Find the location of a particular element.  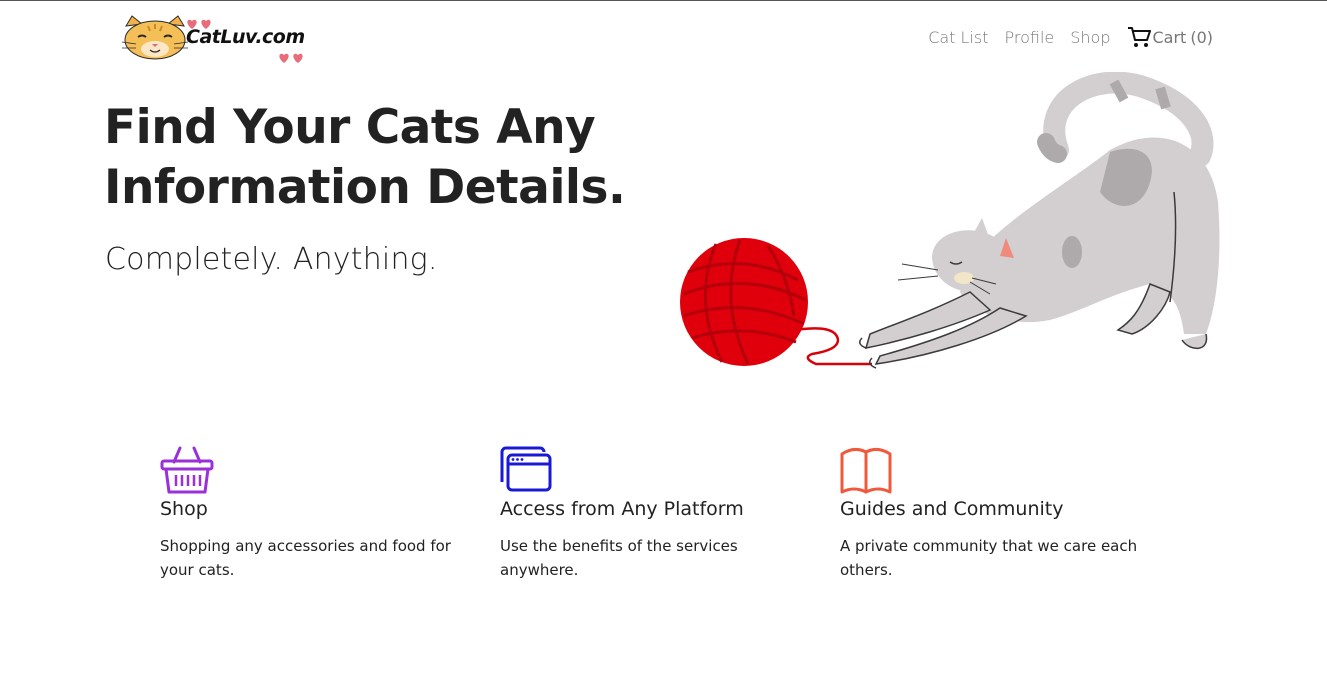

hero-title-line-2: Information Details. is located at coordinates (365, 187).